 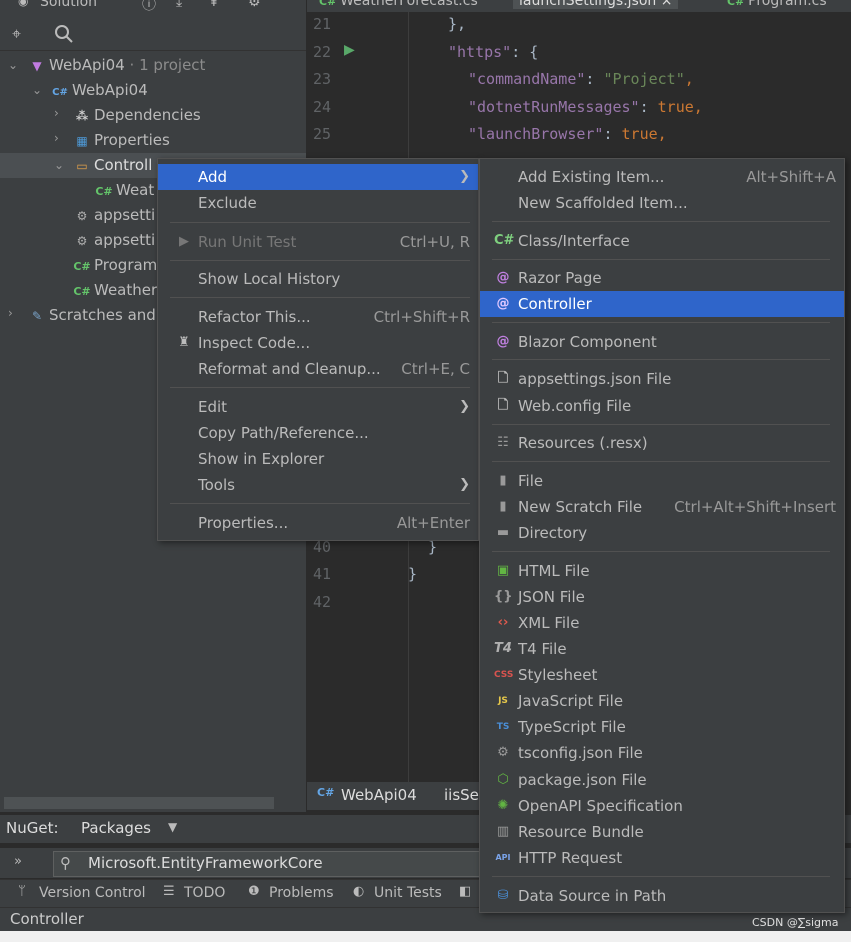 I want to click on menu-item-json-file: {} JSON File, so click(x=662, y=597).